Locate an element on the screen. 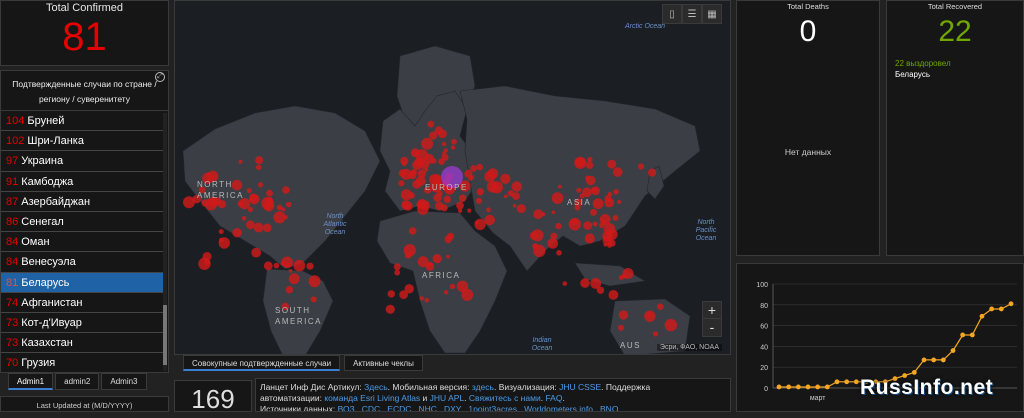 The height and width of the screenshot is (418, 1024). mobile-link: здесь is located at coordinates (483, 387).